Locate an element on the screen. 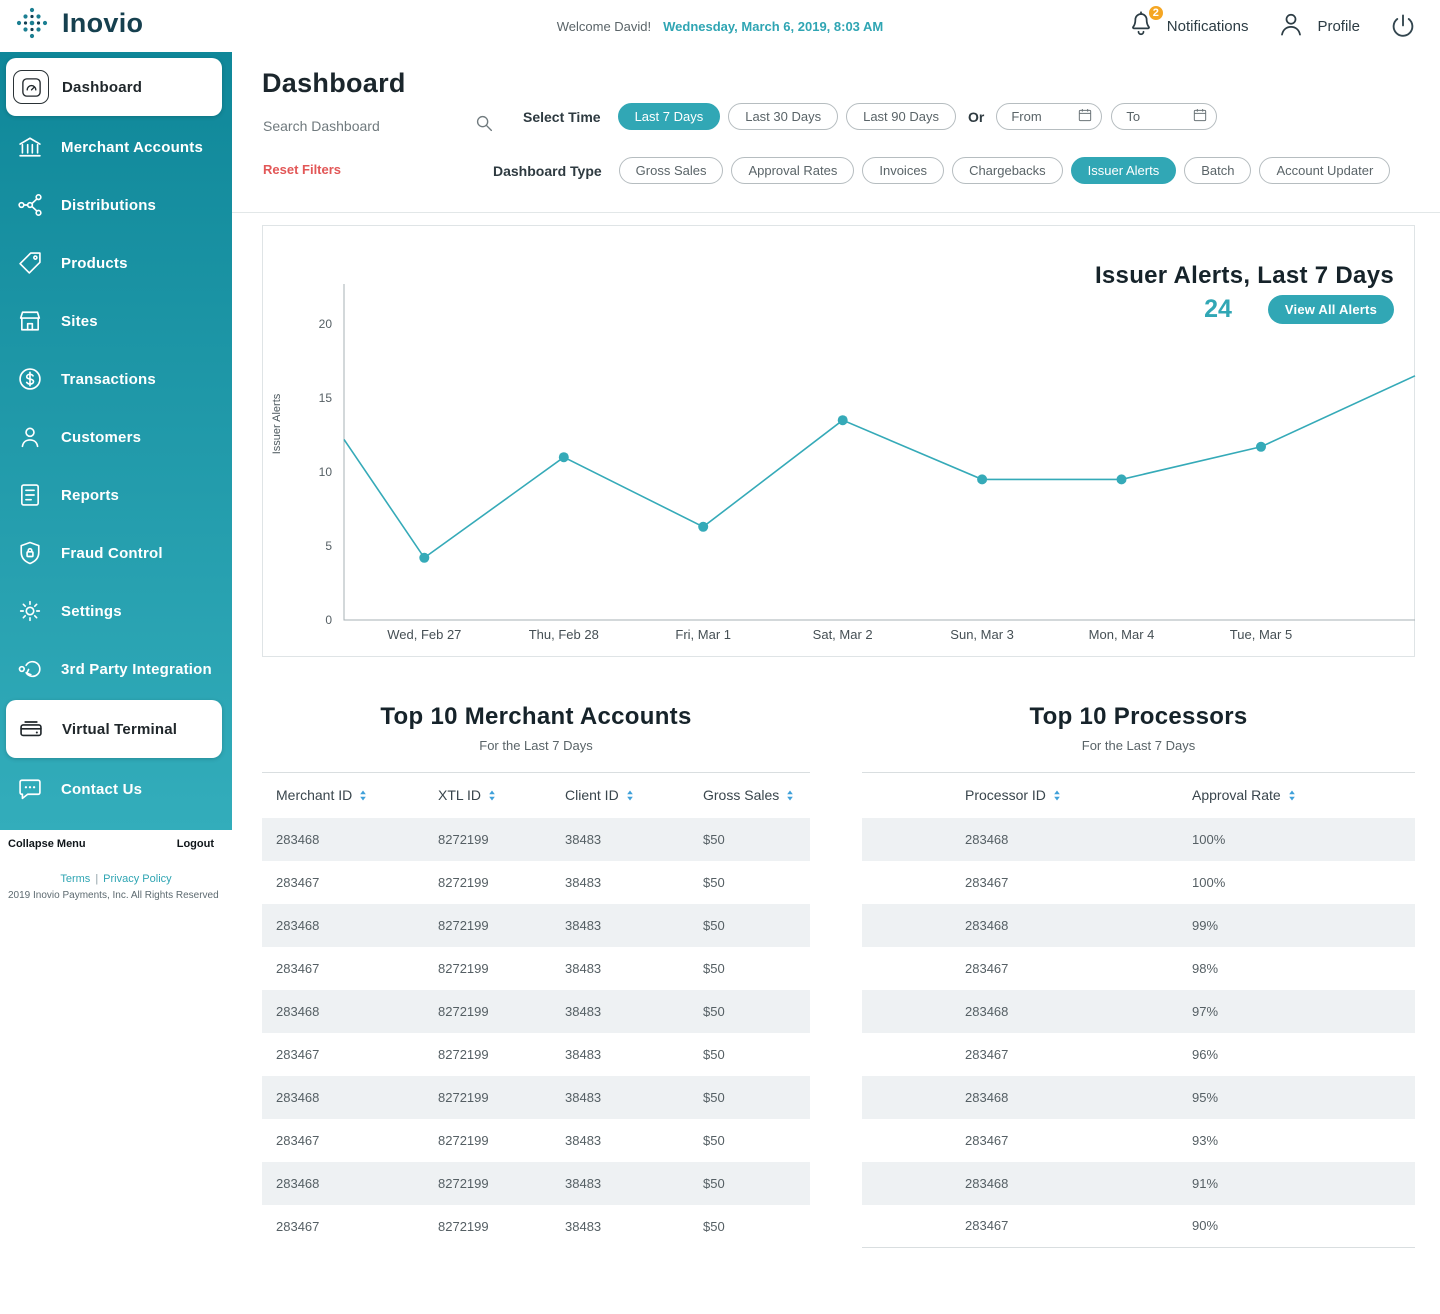 The image size is (1440, 1314). table-cell: 90% is located at coordinates (1205, 1226).